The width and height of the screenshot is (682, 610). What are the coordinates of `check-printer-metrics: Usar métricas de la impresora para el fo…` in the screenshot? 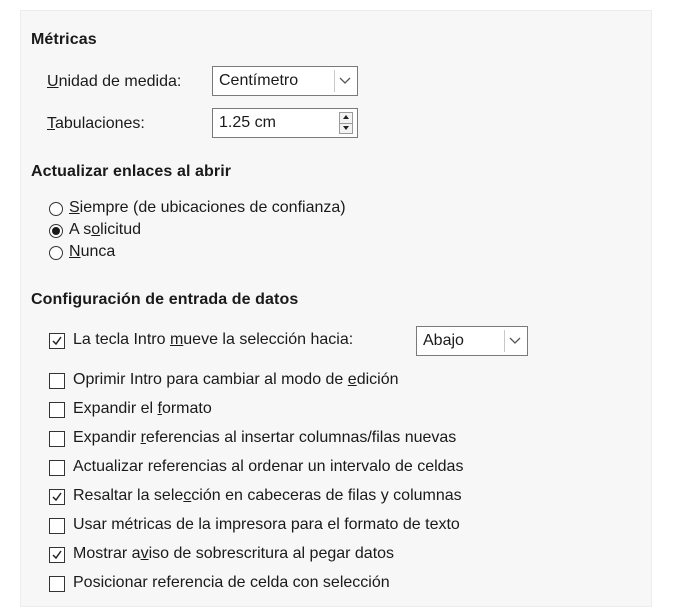 It's located at (329, 527).